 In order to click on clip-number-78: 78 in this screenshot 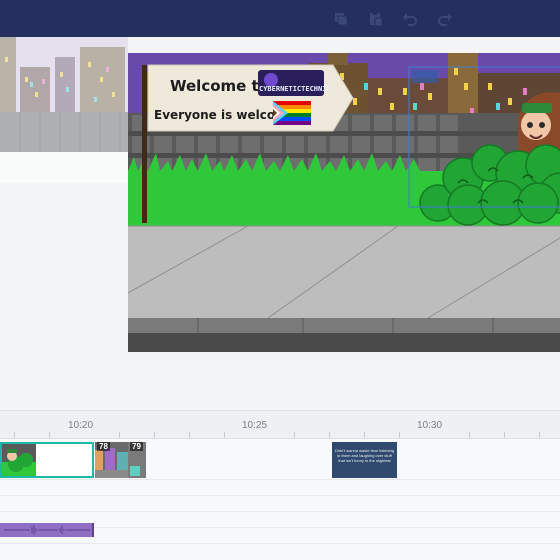, I will do `click(103, 446)`.